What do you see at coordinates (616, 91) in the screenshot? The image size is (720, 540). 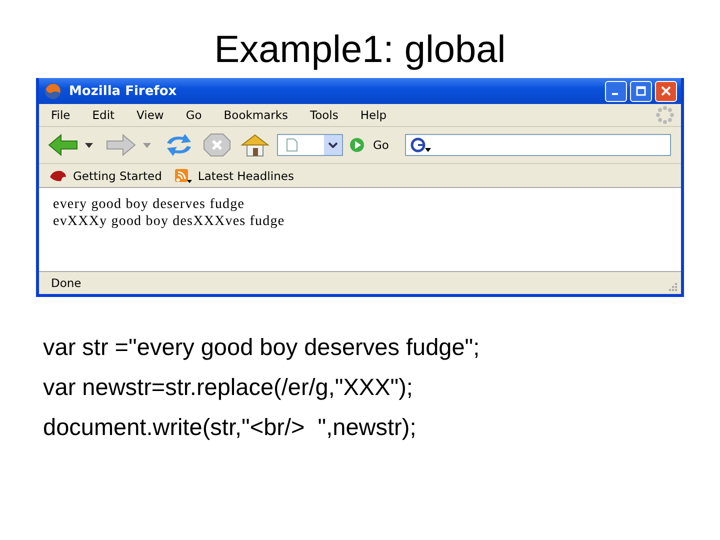 I see `minimize-button` at bounding box center [616, 91].